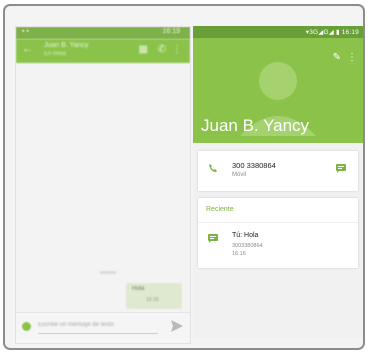  Describe the element at coordinates (152, 300) in the screenshot. I see `message-time: 16:16` at that location.